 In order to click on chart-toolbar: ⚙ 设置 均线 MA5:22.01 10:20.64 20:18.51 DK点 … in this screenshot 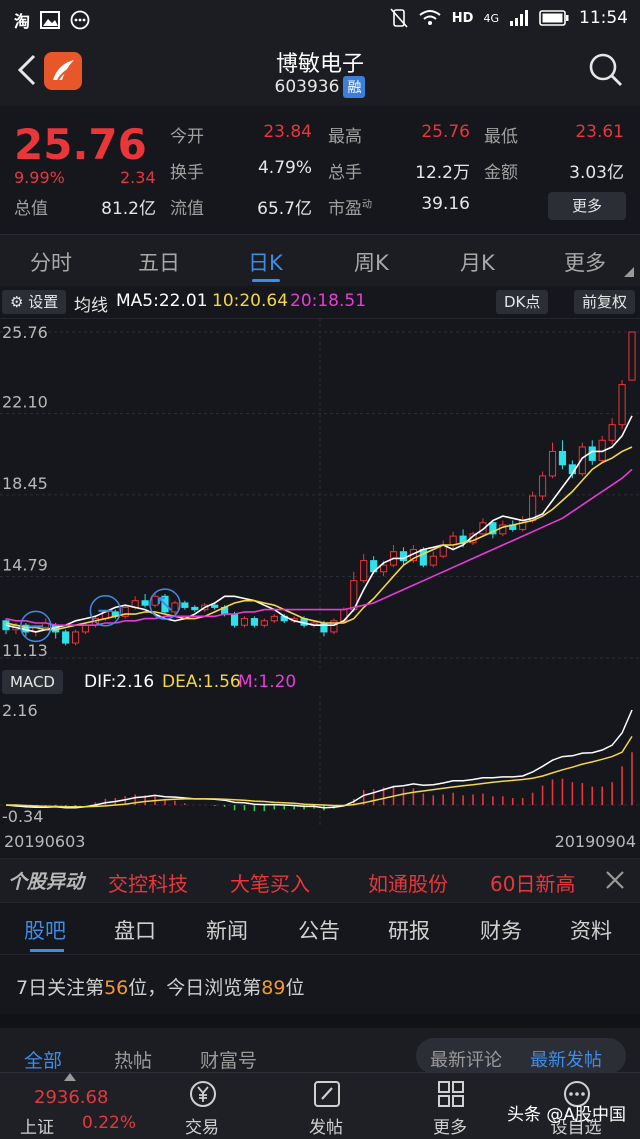, I will do `click(320, 302)`.